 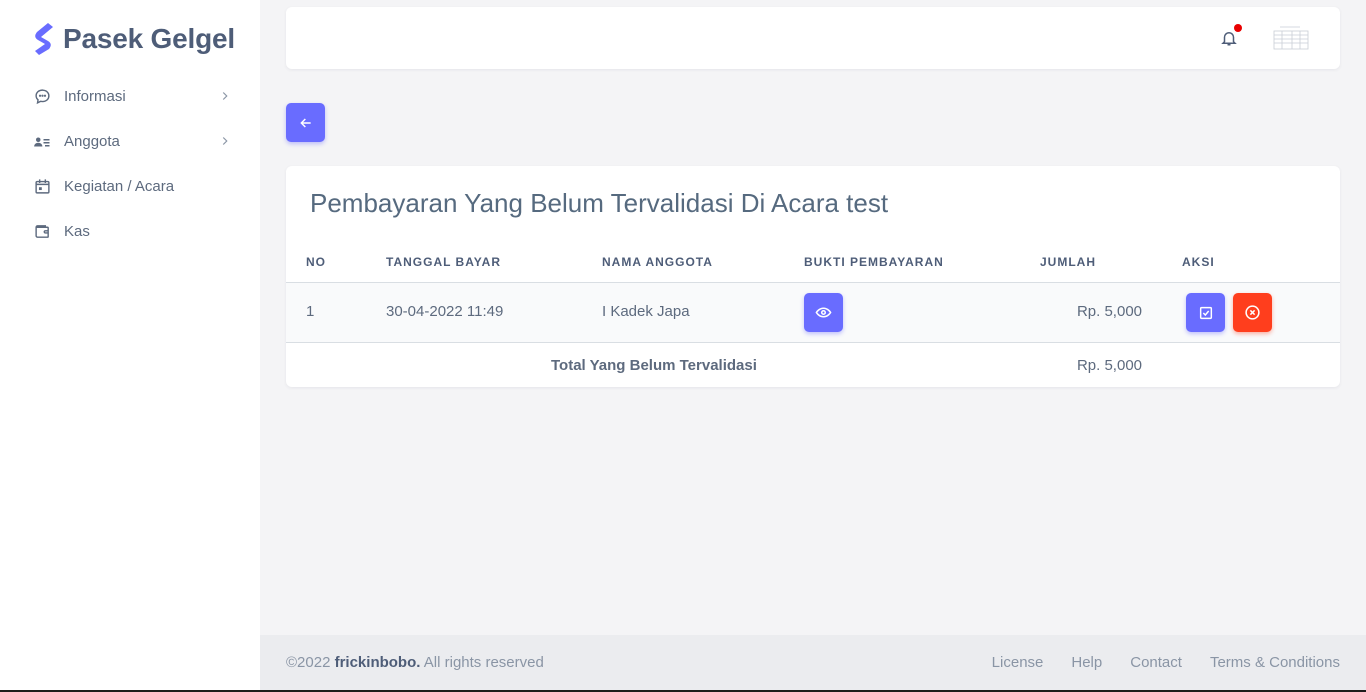 I want to click on x-circle-icon, so click(x=1252, y=312).